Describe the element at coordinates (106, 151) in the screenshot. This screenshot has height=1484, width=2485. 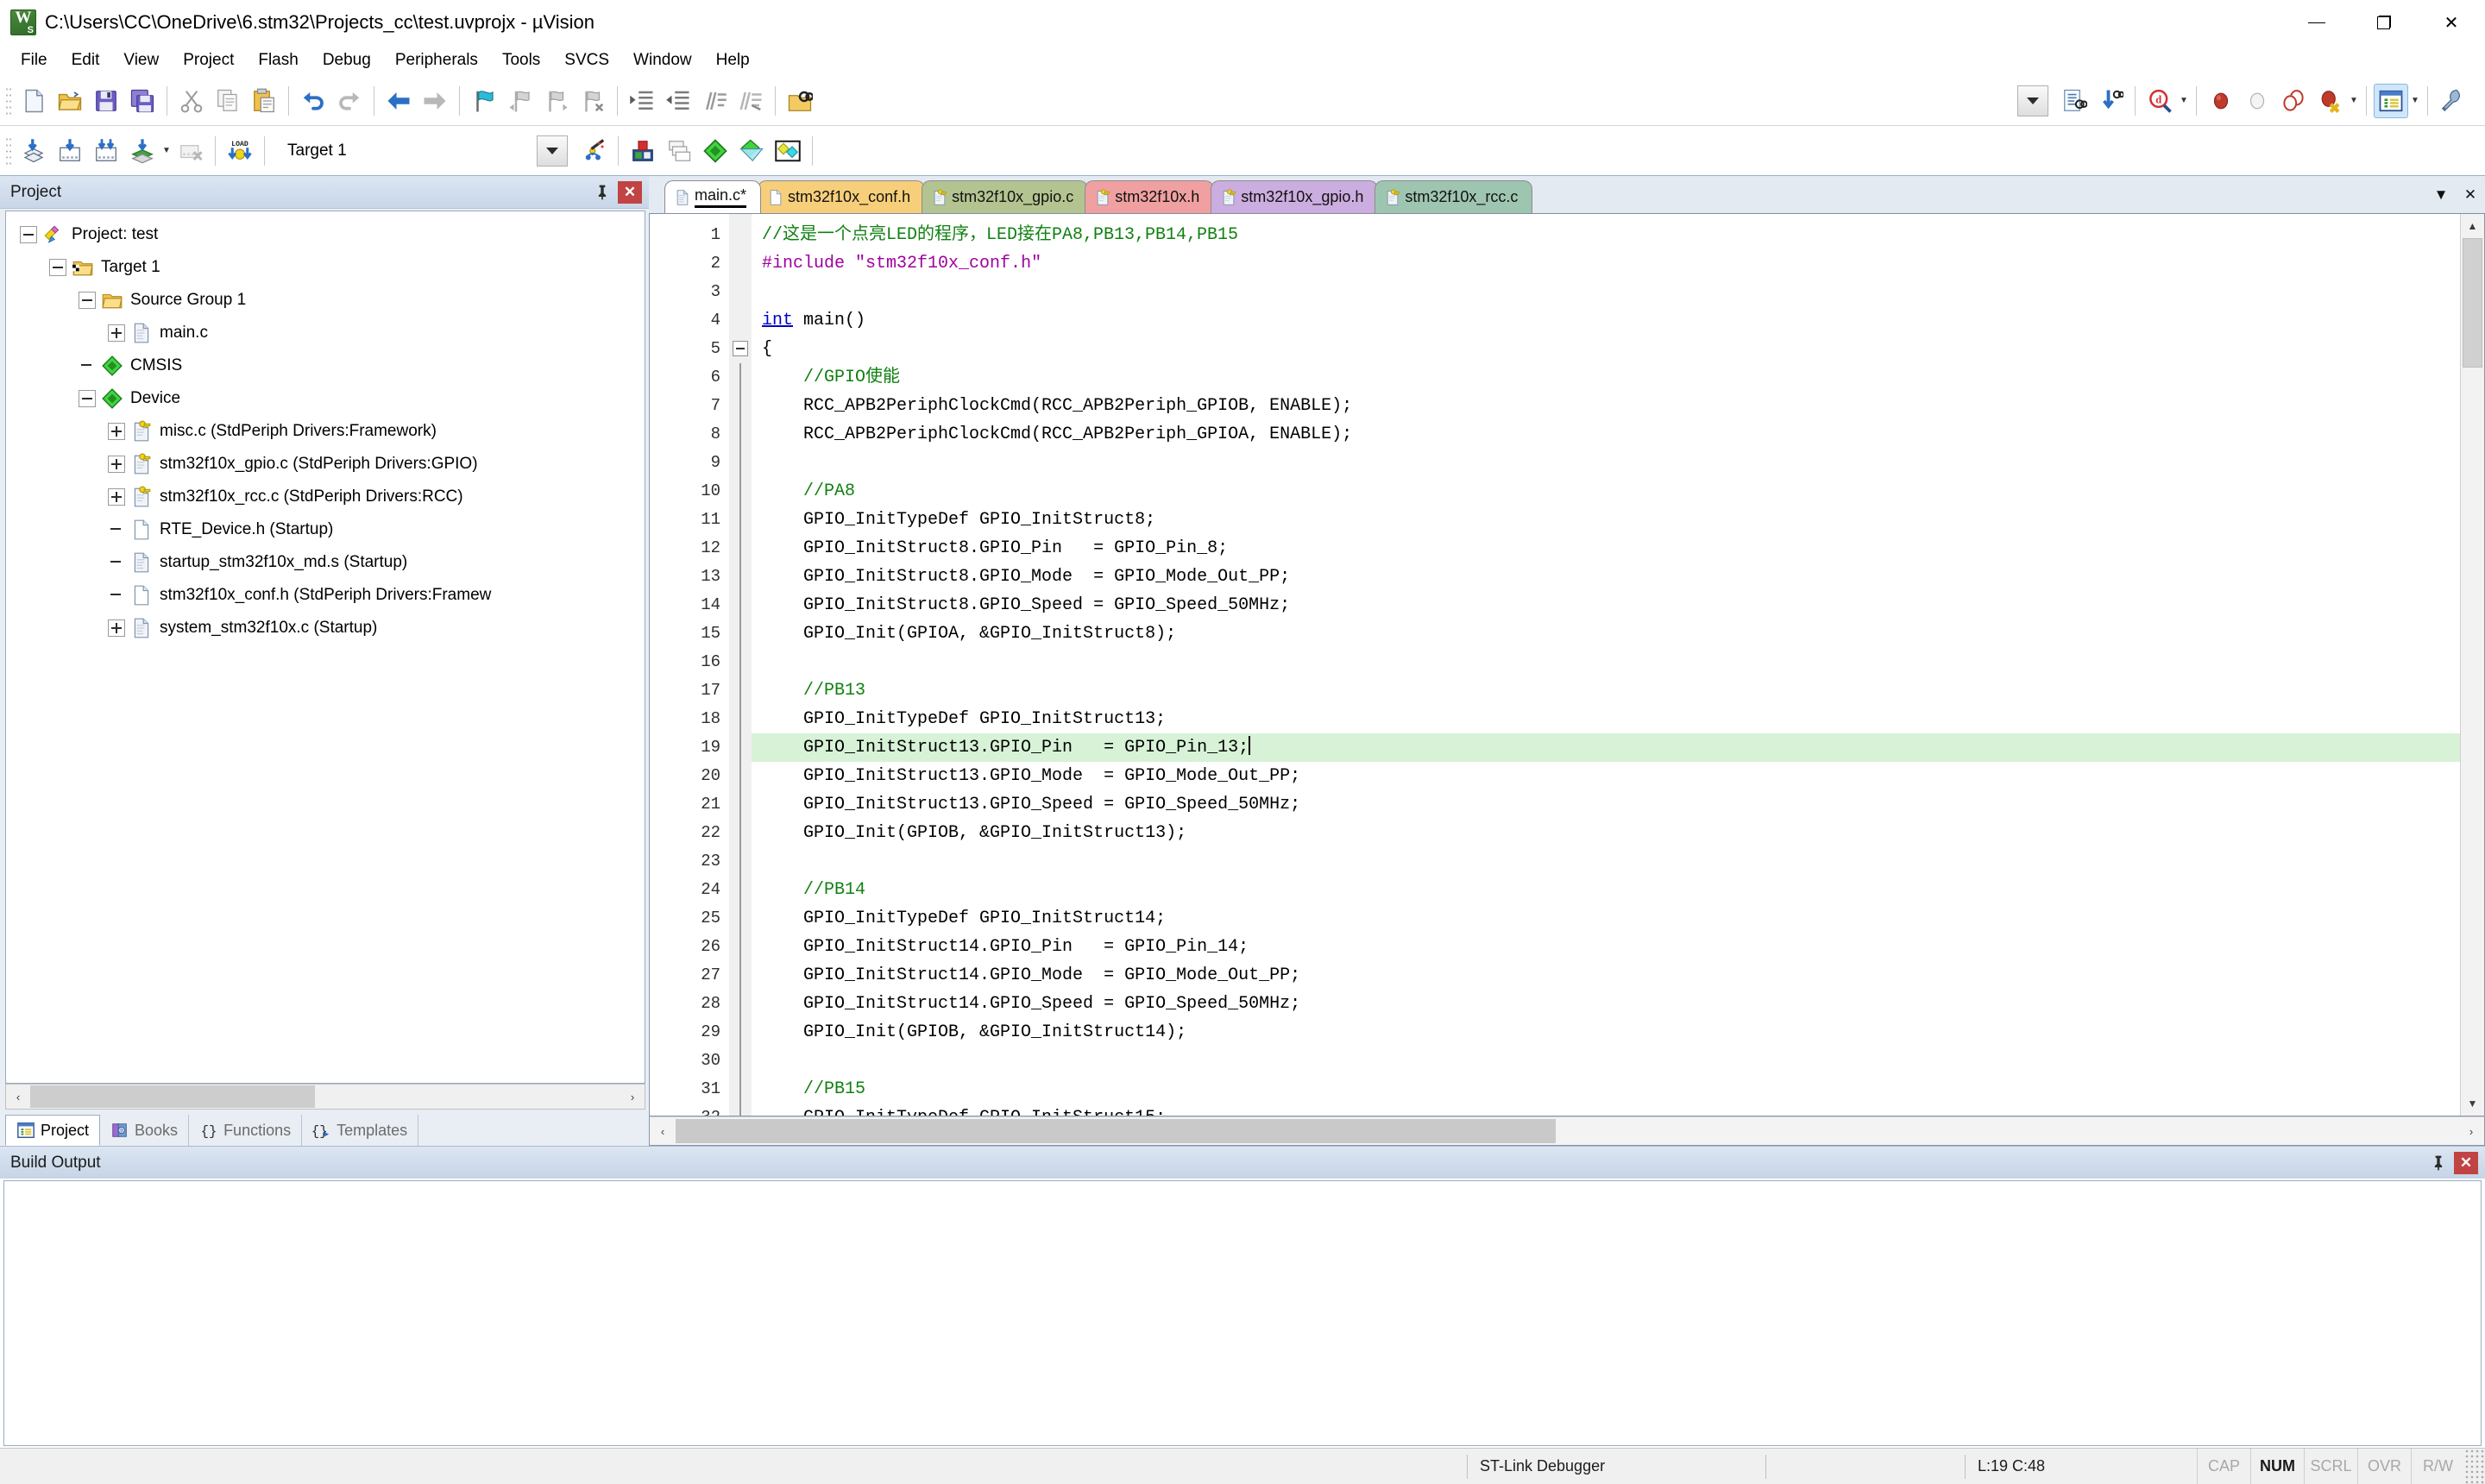
I see `rebuild-button` at that location.